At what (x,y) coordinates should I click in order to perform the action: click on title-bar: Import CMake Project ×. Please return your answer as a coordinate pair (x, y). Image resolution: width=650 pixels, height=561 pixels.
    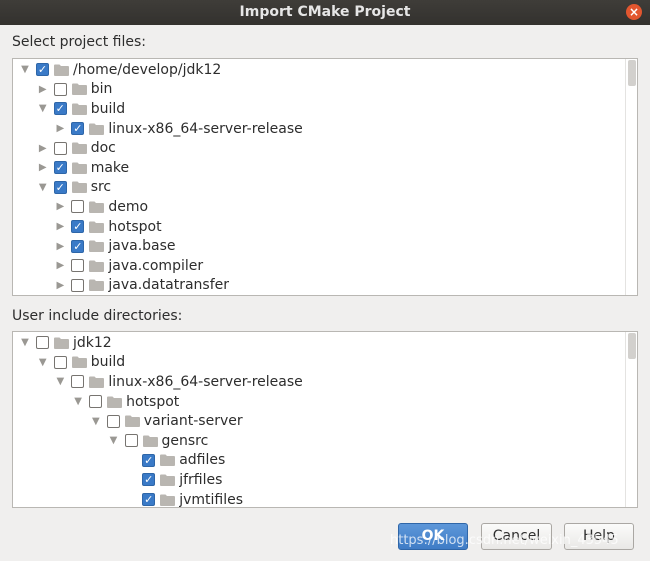
    Looking at the image, I should click on (325, 12).